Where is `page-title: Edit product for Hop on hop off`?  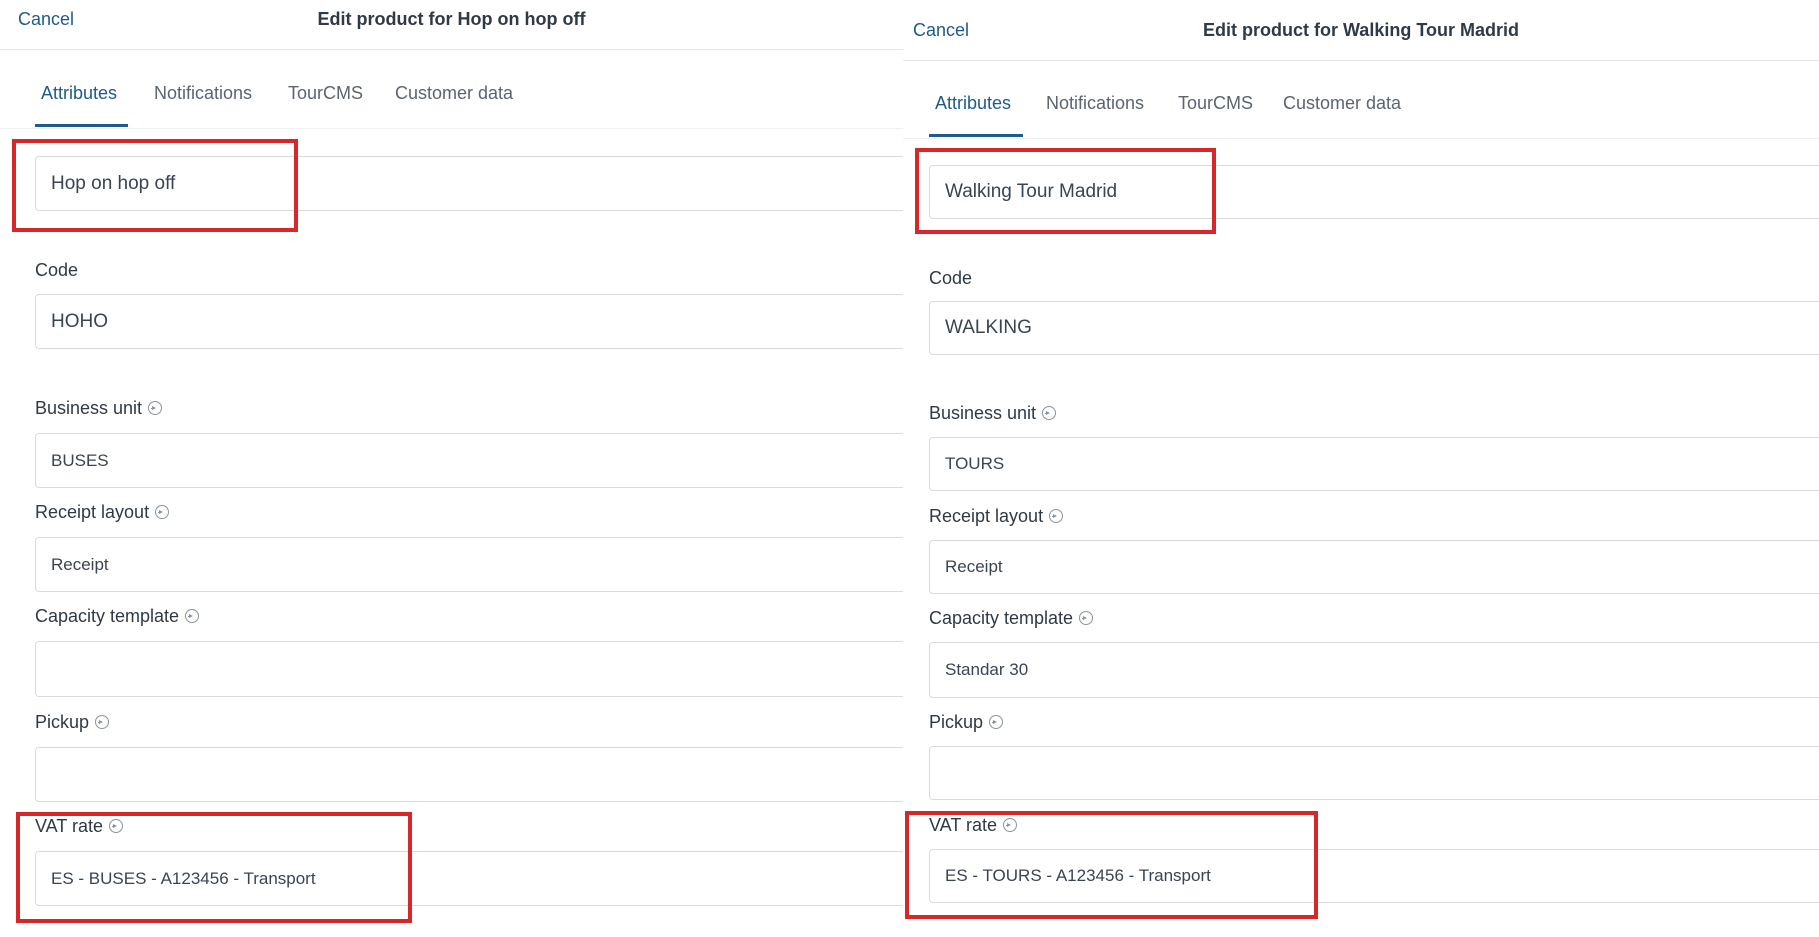
page-title: Edit product for Hop on hop off is located at coordinates (451, 19).